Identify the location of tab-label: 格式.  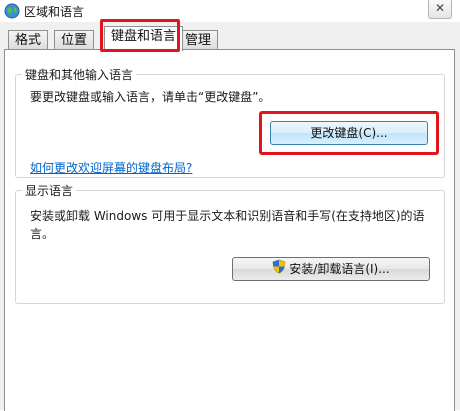
(28, 40).